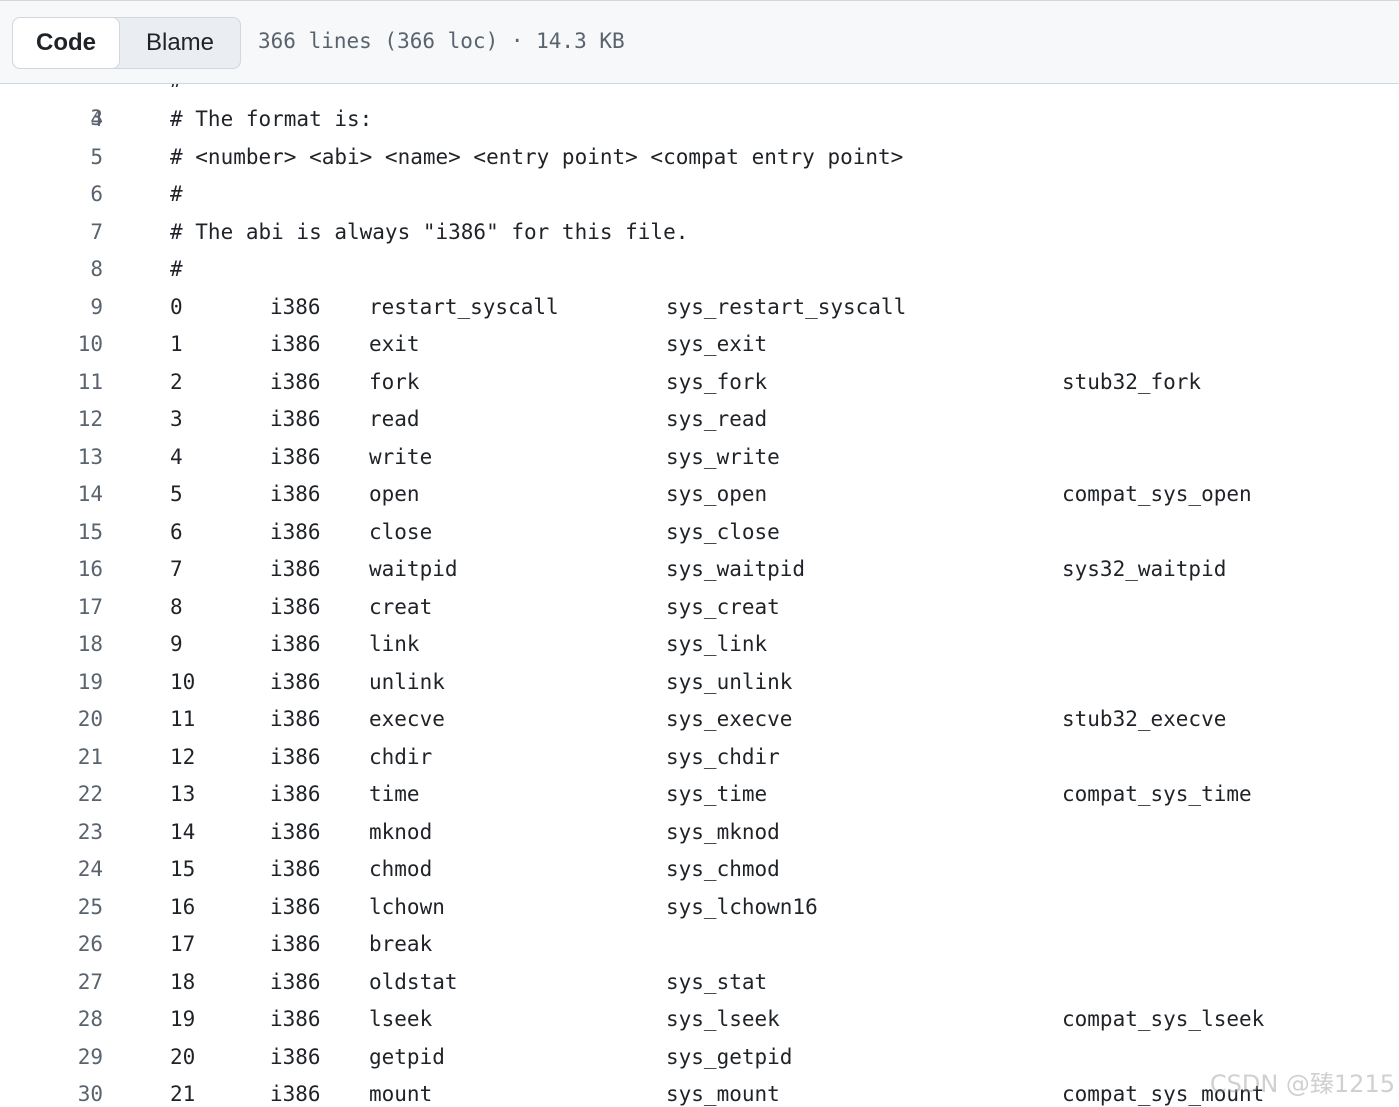 The height and width of the screenshot is (1107, 1399). I want to click on code-tab-button: Code, so click(66, 43).